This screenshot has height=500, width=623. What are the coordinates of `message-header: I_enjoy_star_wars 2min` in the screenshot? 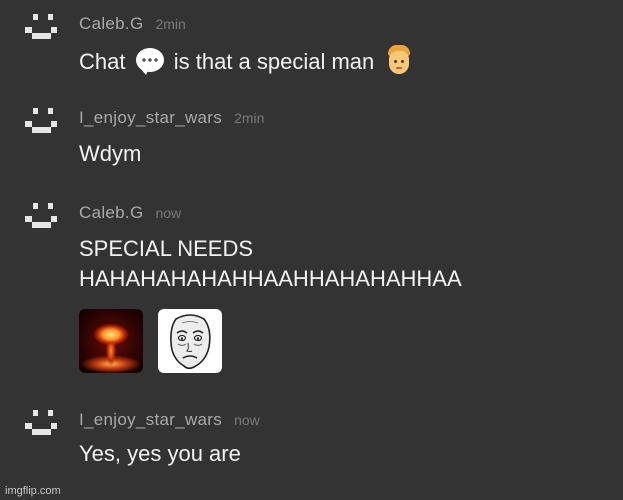 It's located at (171, 118).